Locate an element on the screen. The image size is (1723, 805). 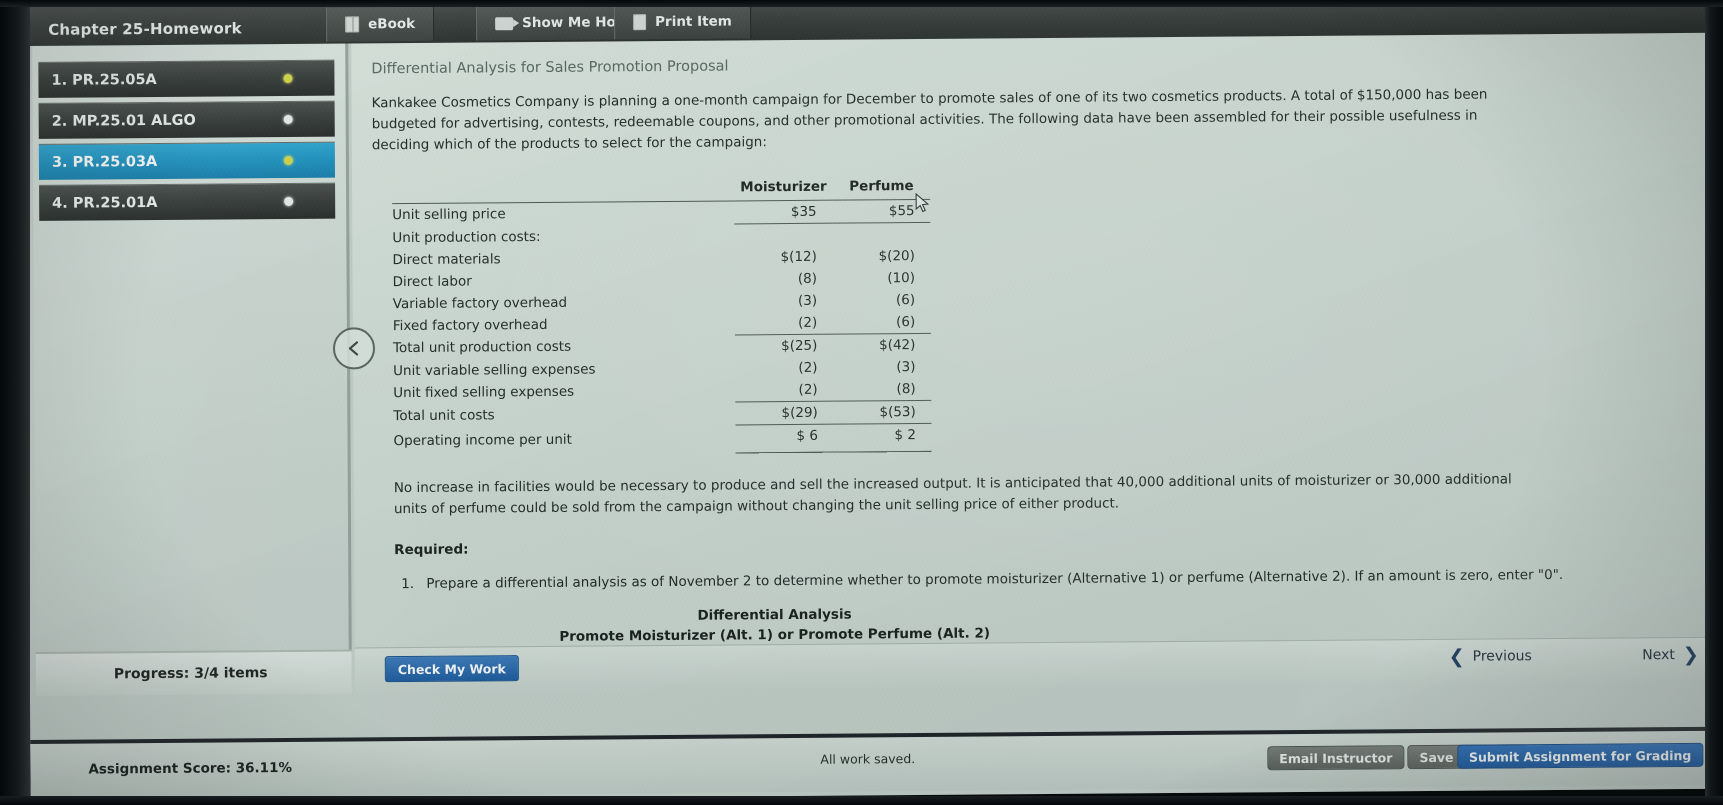
show-me-how-label: Show Me How is located at coordinates (575, 23).